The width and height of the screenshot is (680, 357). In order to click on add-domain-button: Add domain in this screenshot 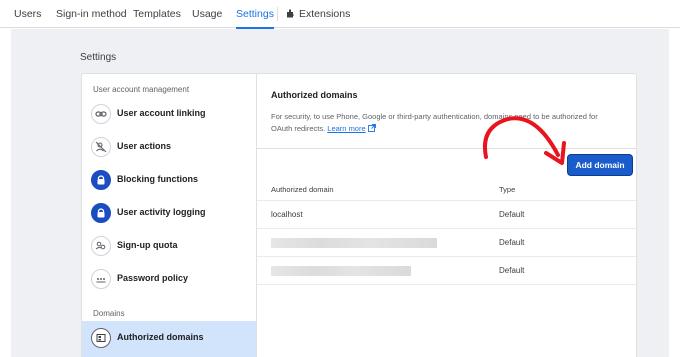, I will do `click(600, 165)`.